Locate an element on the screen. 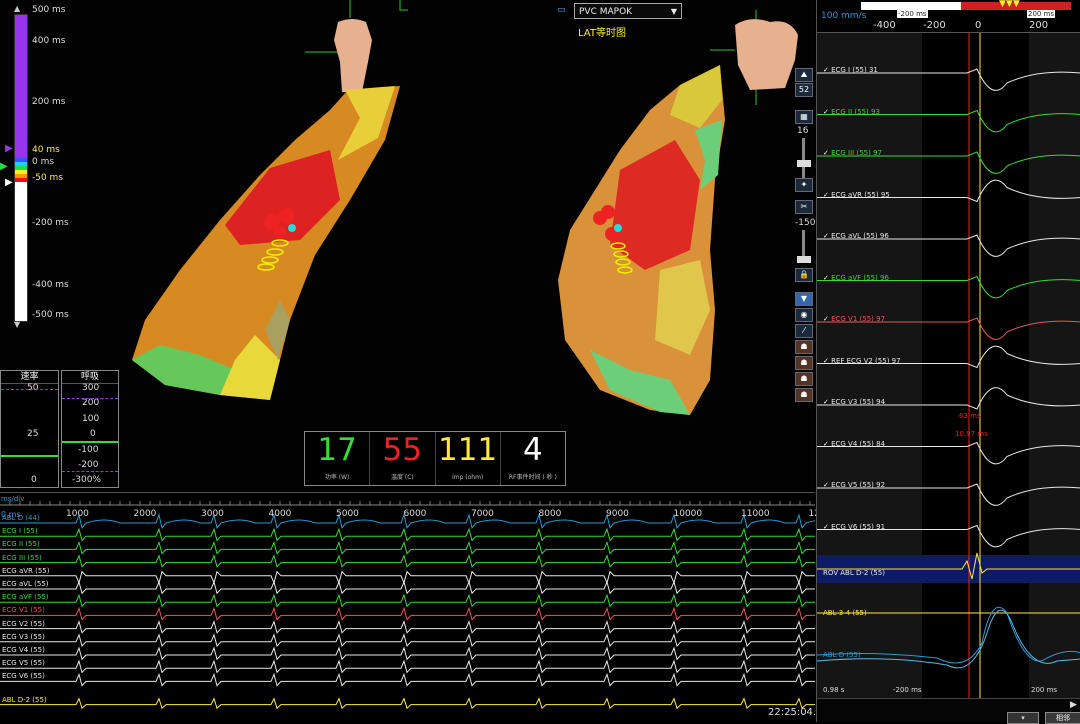 Image resolution: width=1080 pixels, height=724 pixels. rate-tick-0: 0 is located at coordinates (34, 480).